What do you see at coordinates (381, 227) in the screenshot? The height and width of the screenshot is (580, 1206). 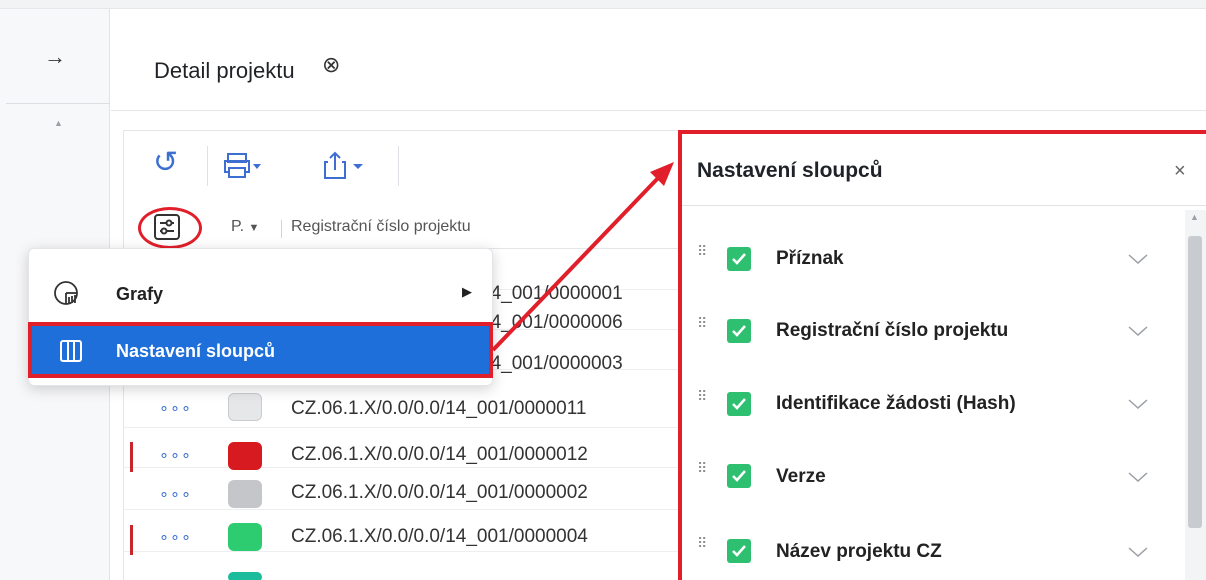 I see `column-header-reg: Registrační číslo projektu` at bounding box center [381, 227].